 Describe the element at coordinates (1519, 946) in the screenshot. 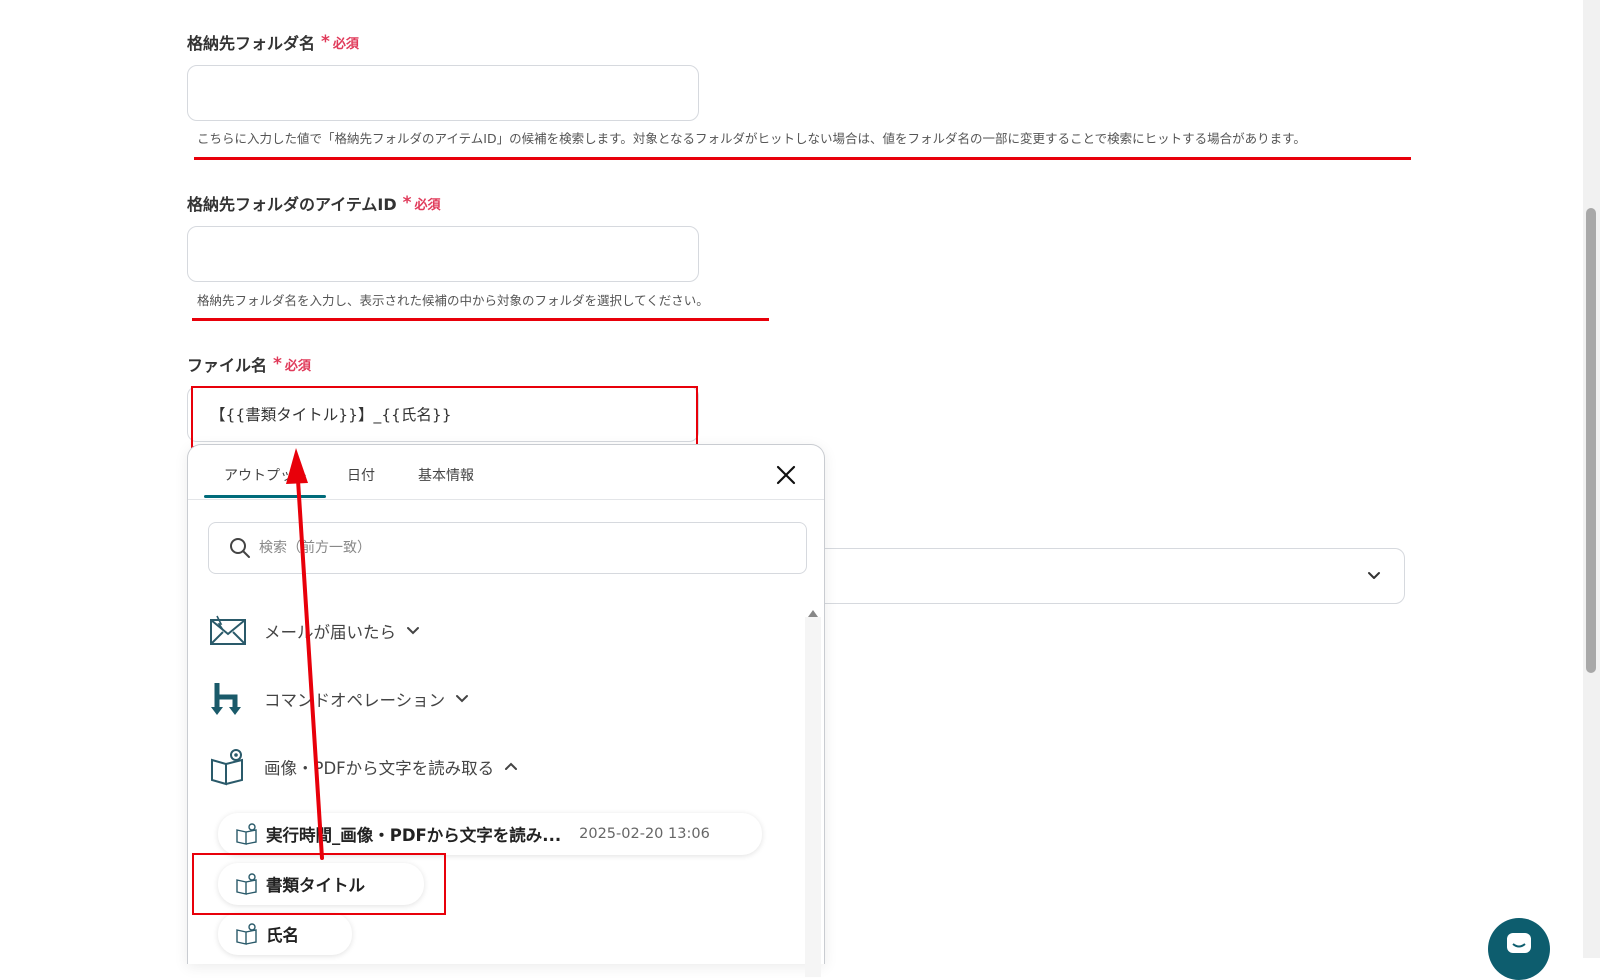

I see `chat-icon` at that location.